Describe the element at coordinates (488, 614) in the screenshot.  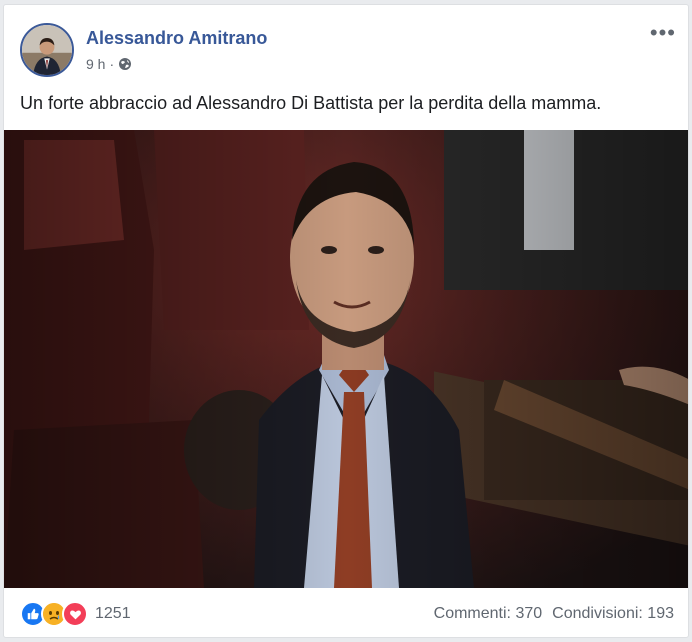
I see `comments-count: Commenti: 370` at that location.